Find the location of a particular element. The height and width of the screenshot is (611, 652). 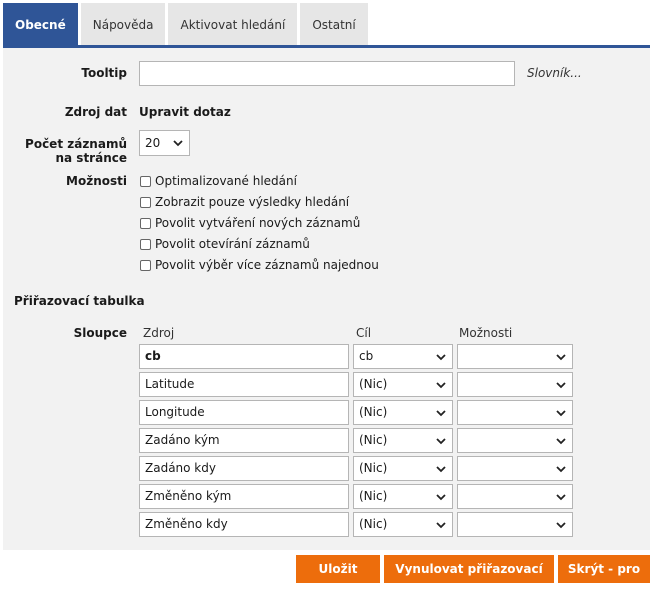

header-options: Možnosti is located at coordinates (486, 333).